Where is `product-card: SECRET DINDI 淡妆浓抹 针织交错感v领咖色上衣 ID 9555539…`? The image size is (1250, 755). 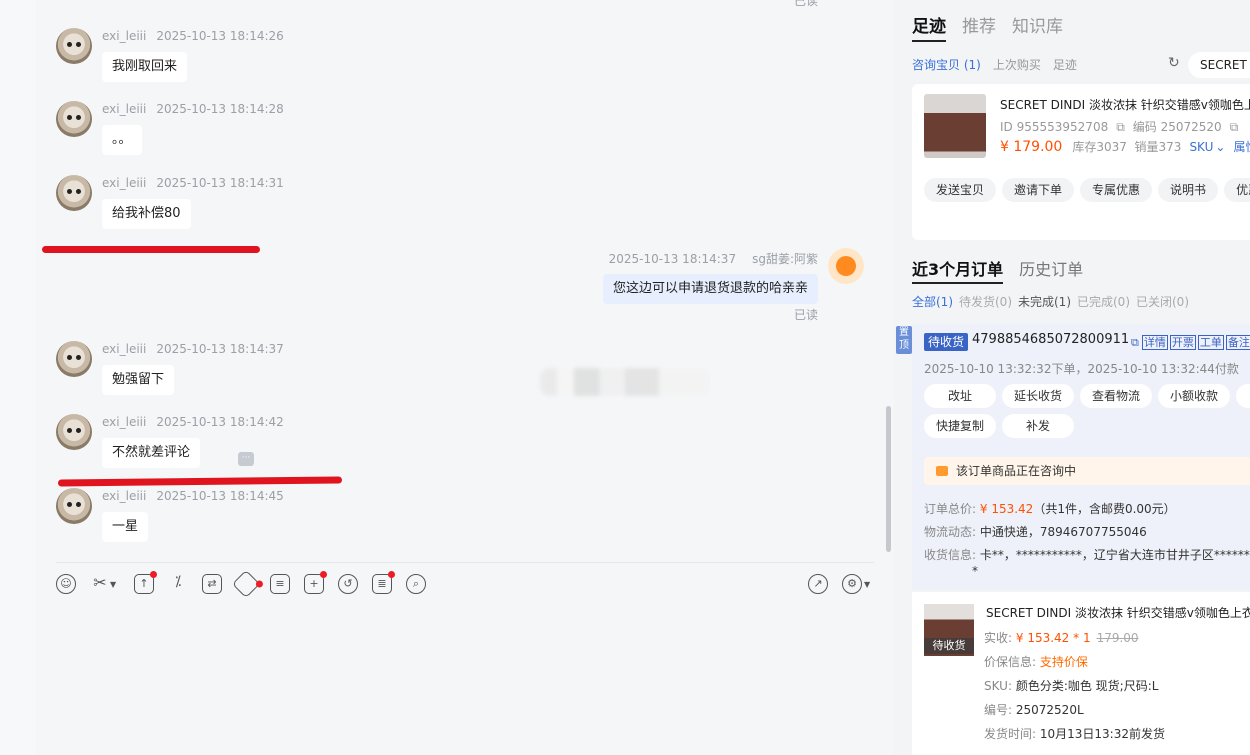 product-card: SECRET DINDI 淡妆浓抹 针织交错感v领咖色上衣 ID 9555539… is located at coordinates (1081, 162).